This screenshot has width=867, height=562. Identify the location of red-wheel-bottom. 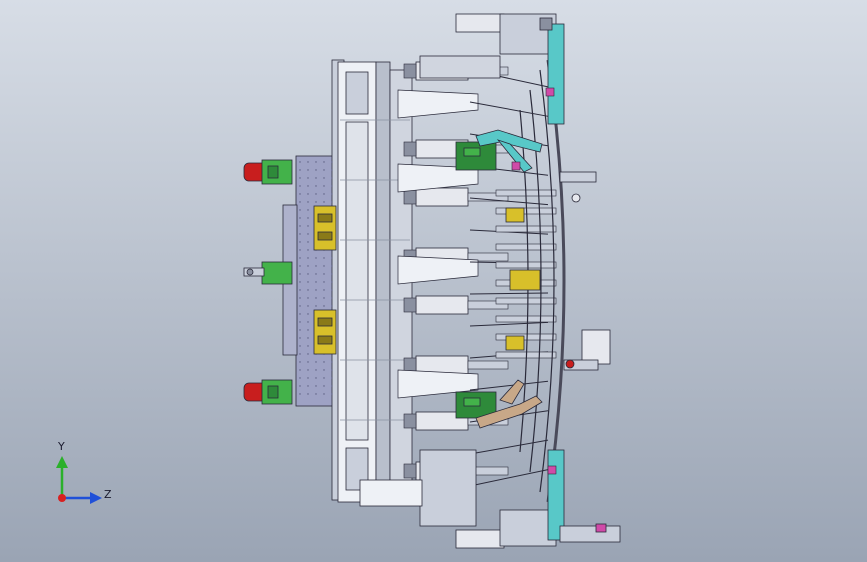
(268, 392).